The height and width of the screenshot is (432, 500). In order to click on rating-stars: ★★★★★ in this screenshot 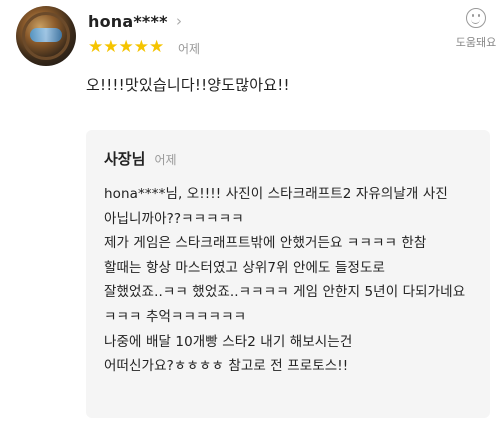, I will do `click(126, 47)`.